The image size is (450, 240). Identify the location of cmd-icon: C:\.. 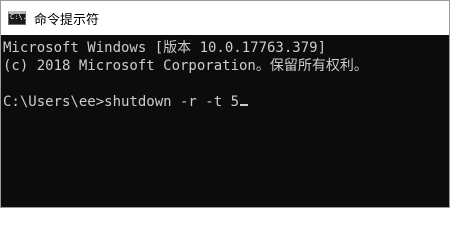
(17, 18).